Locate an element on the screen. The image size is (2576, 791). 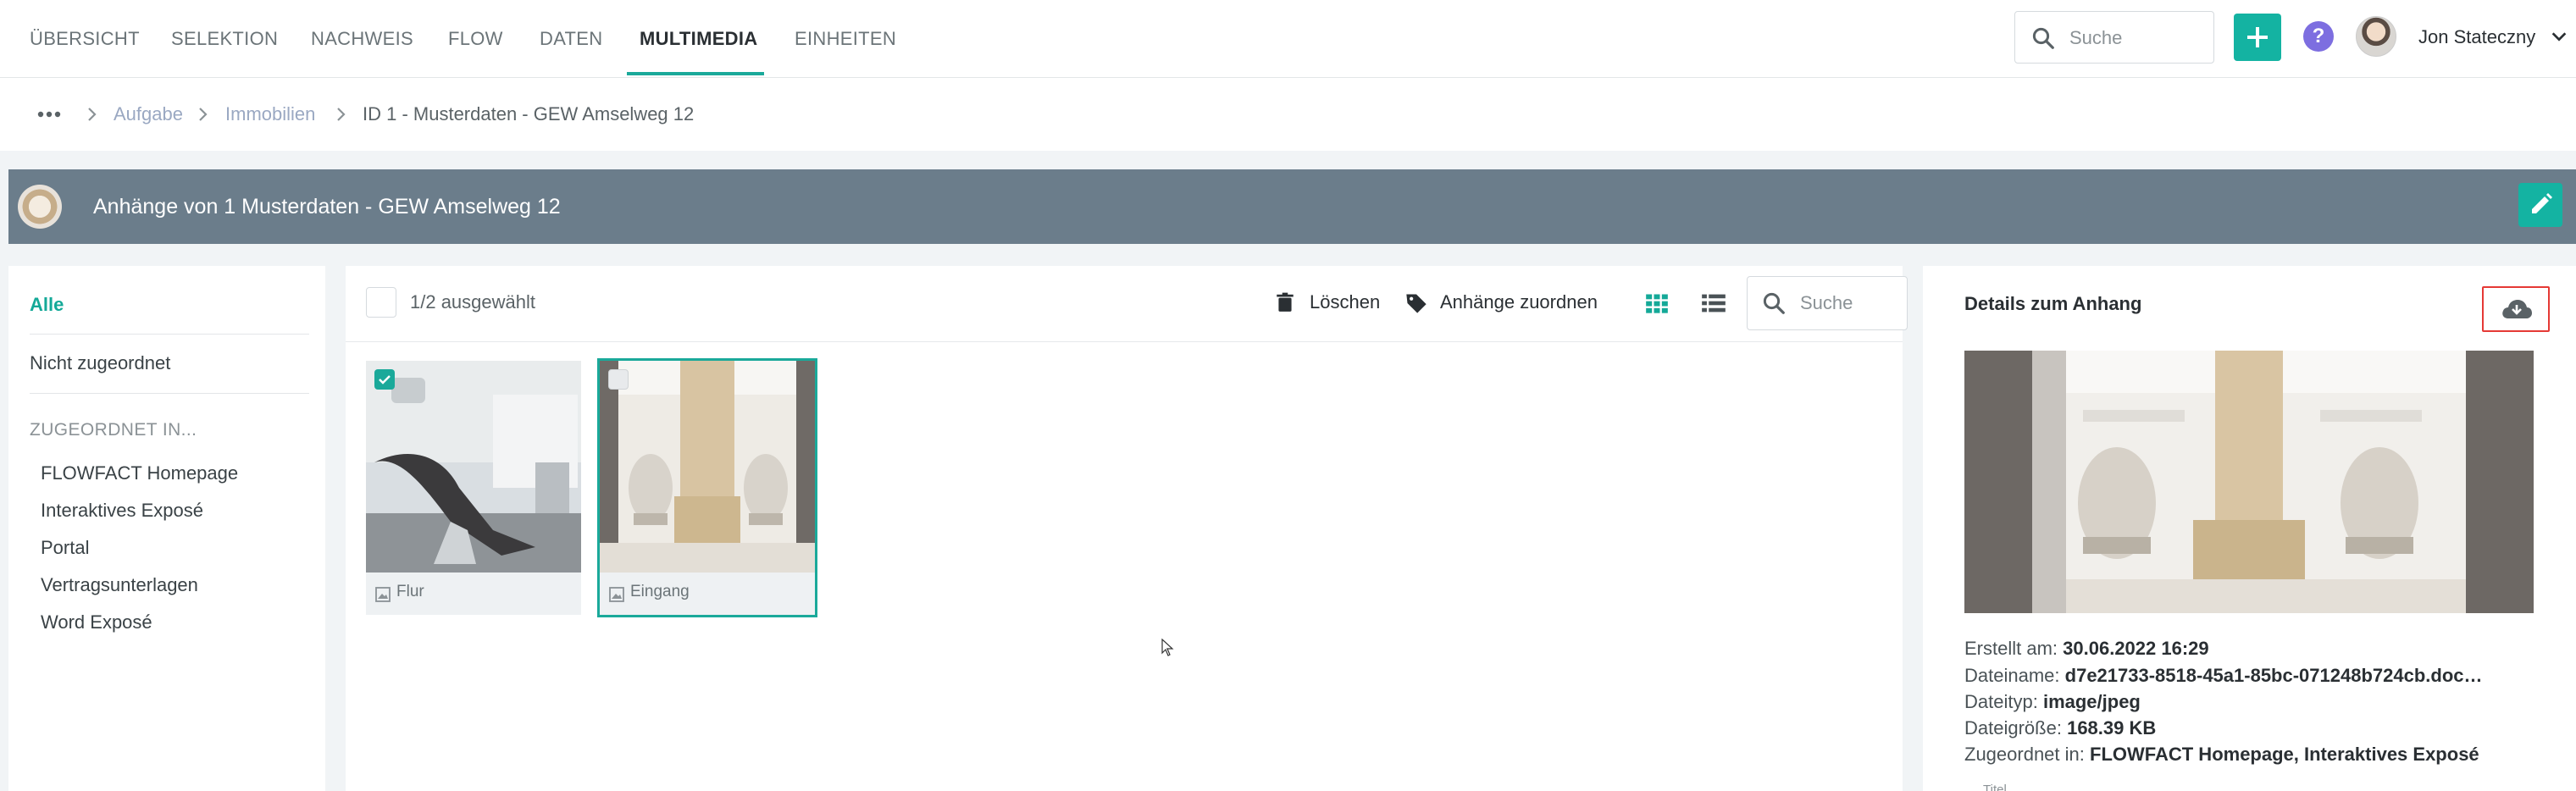
pencil-icon is located at coordinates (2542, 203).